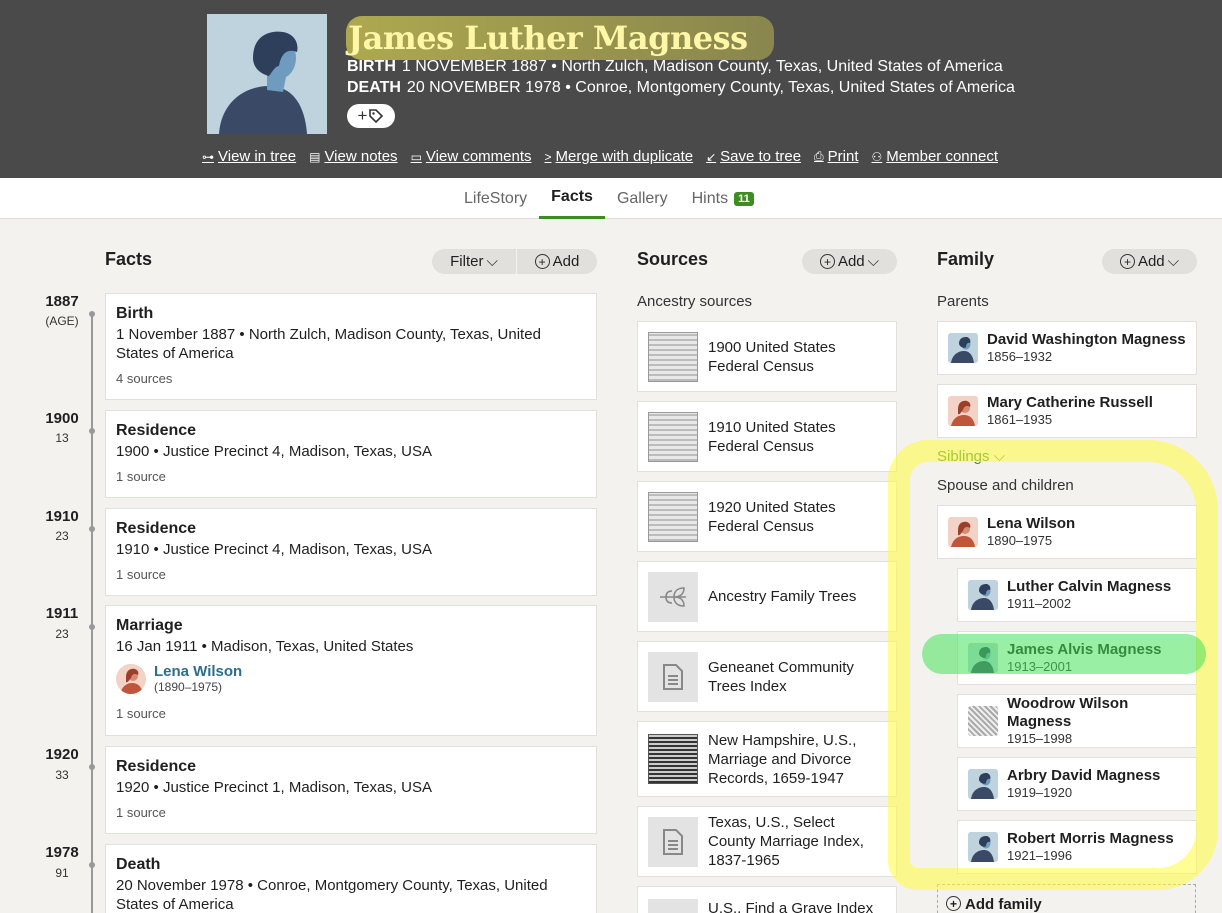  What do you see at coordinates (971, 456) in the screenshot?
I see `siblings-toggle: Siblings ⌵` at bounding box center [971, 456].